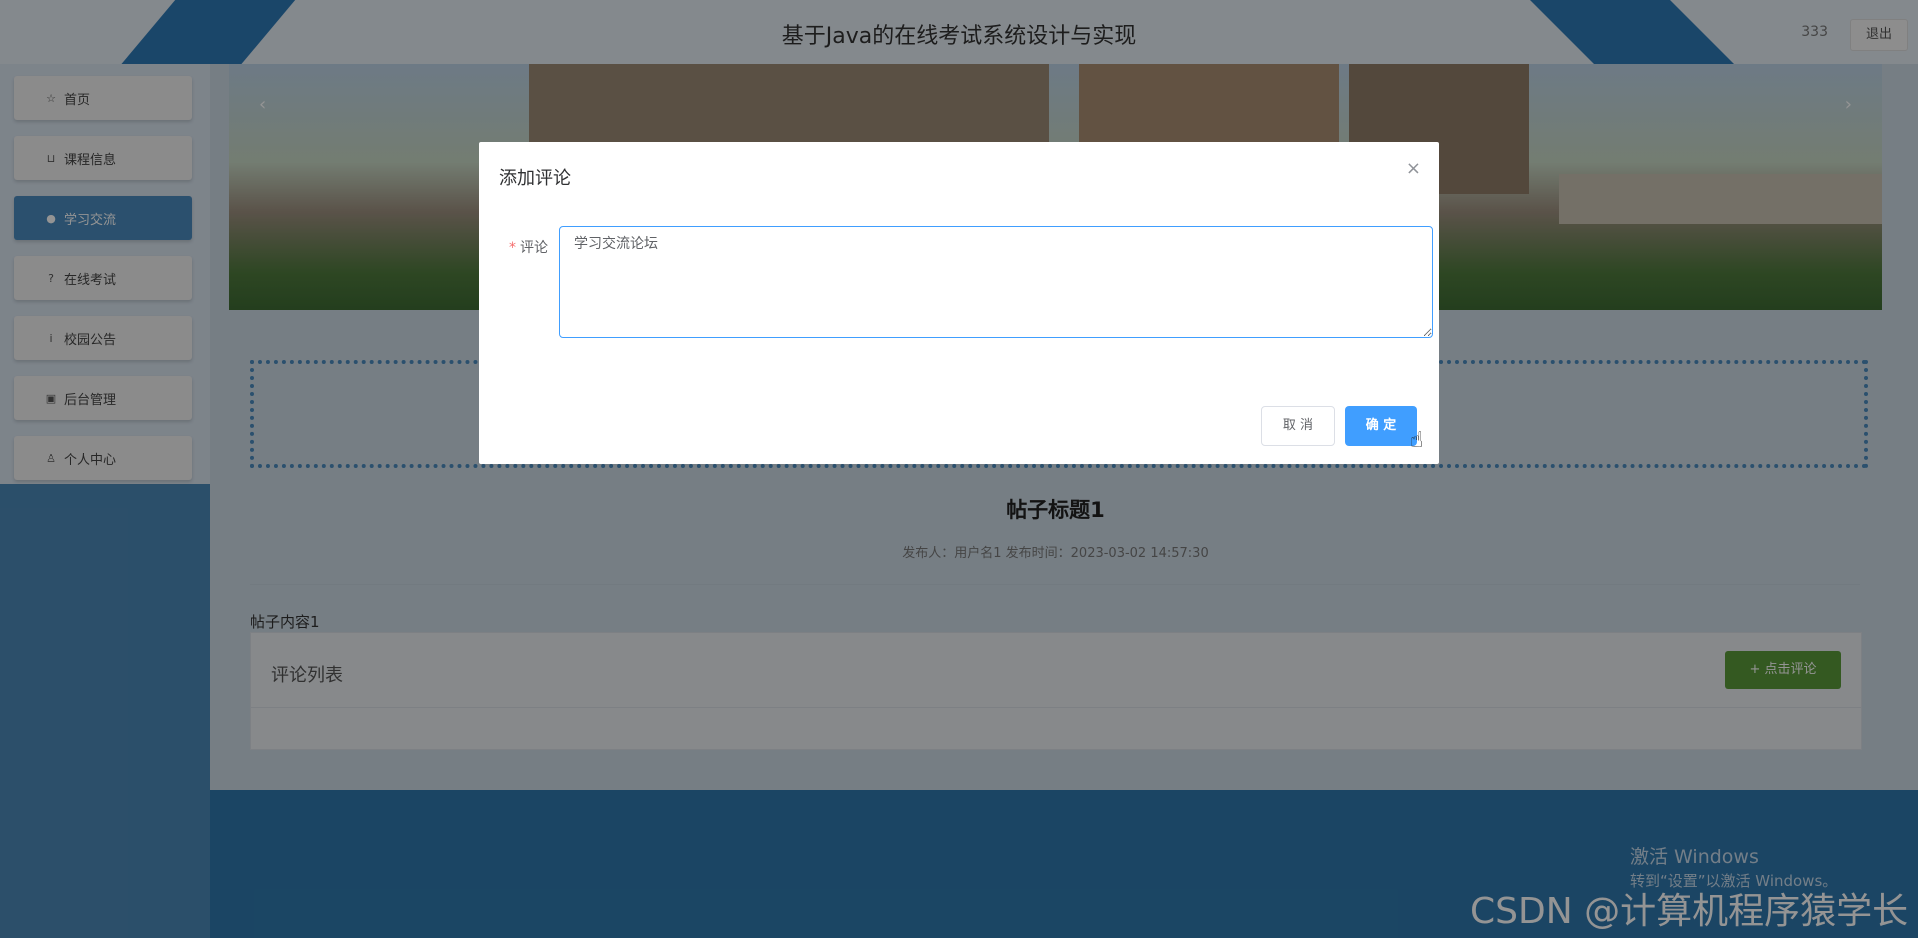 The height and width of the screenshot is (938, 1918). Describe the element at coordinates (996, 282) in the screenshot. I see `comment-textarea: 学习交流论坛` at that location.